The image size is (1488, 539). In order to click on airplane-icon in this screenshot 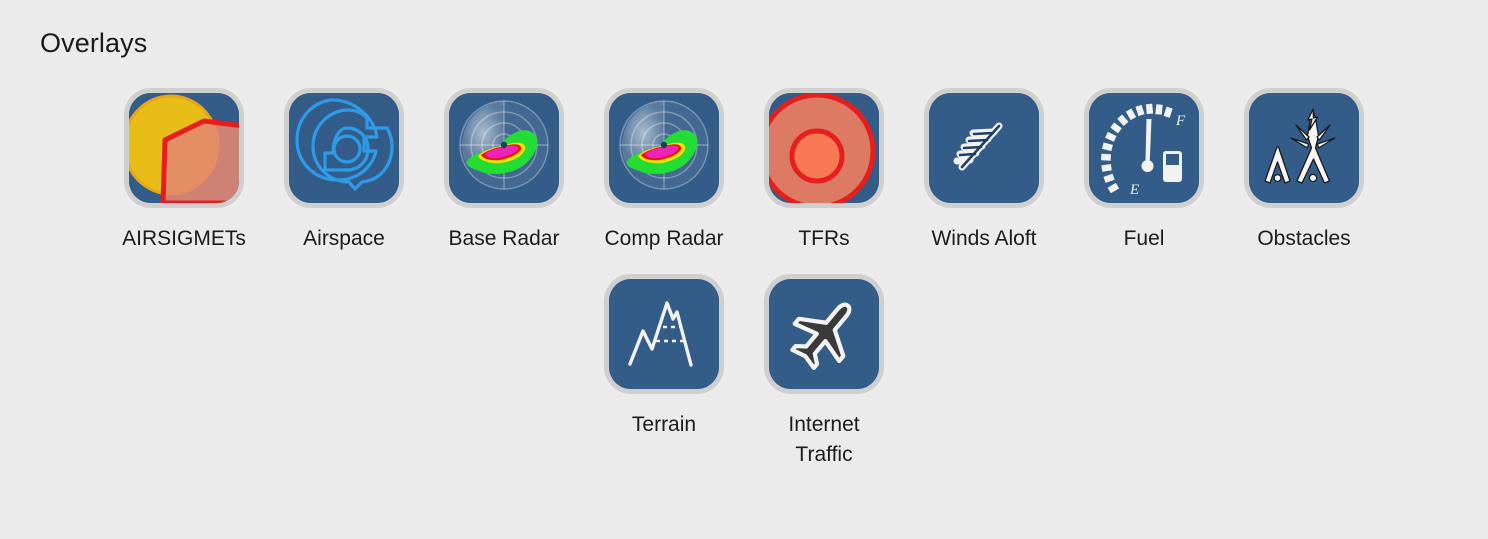, I will do `click(824, 333)`.